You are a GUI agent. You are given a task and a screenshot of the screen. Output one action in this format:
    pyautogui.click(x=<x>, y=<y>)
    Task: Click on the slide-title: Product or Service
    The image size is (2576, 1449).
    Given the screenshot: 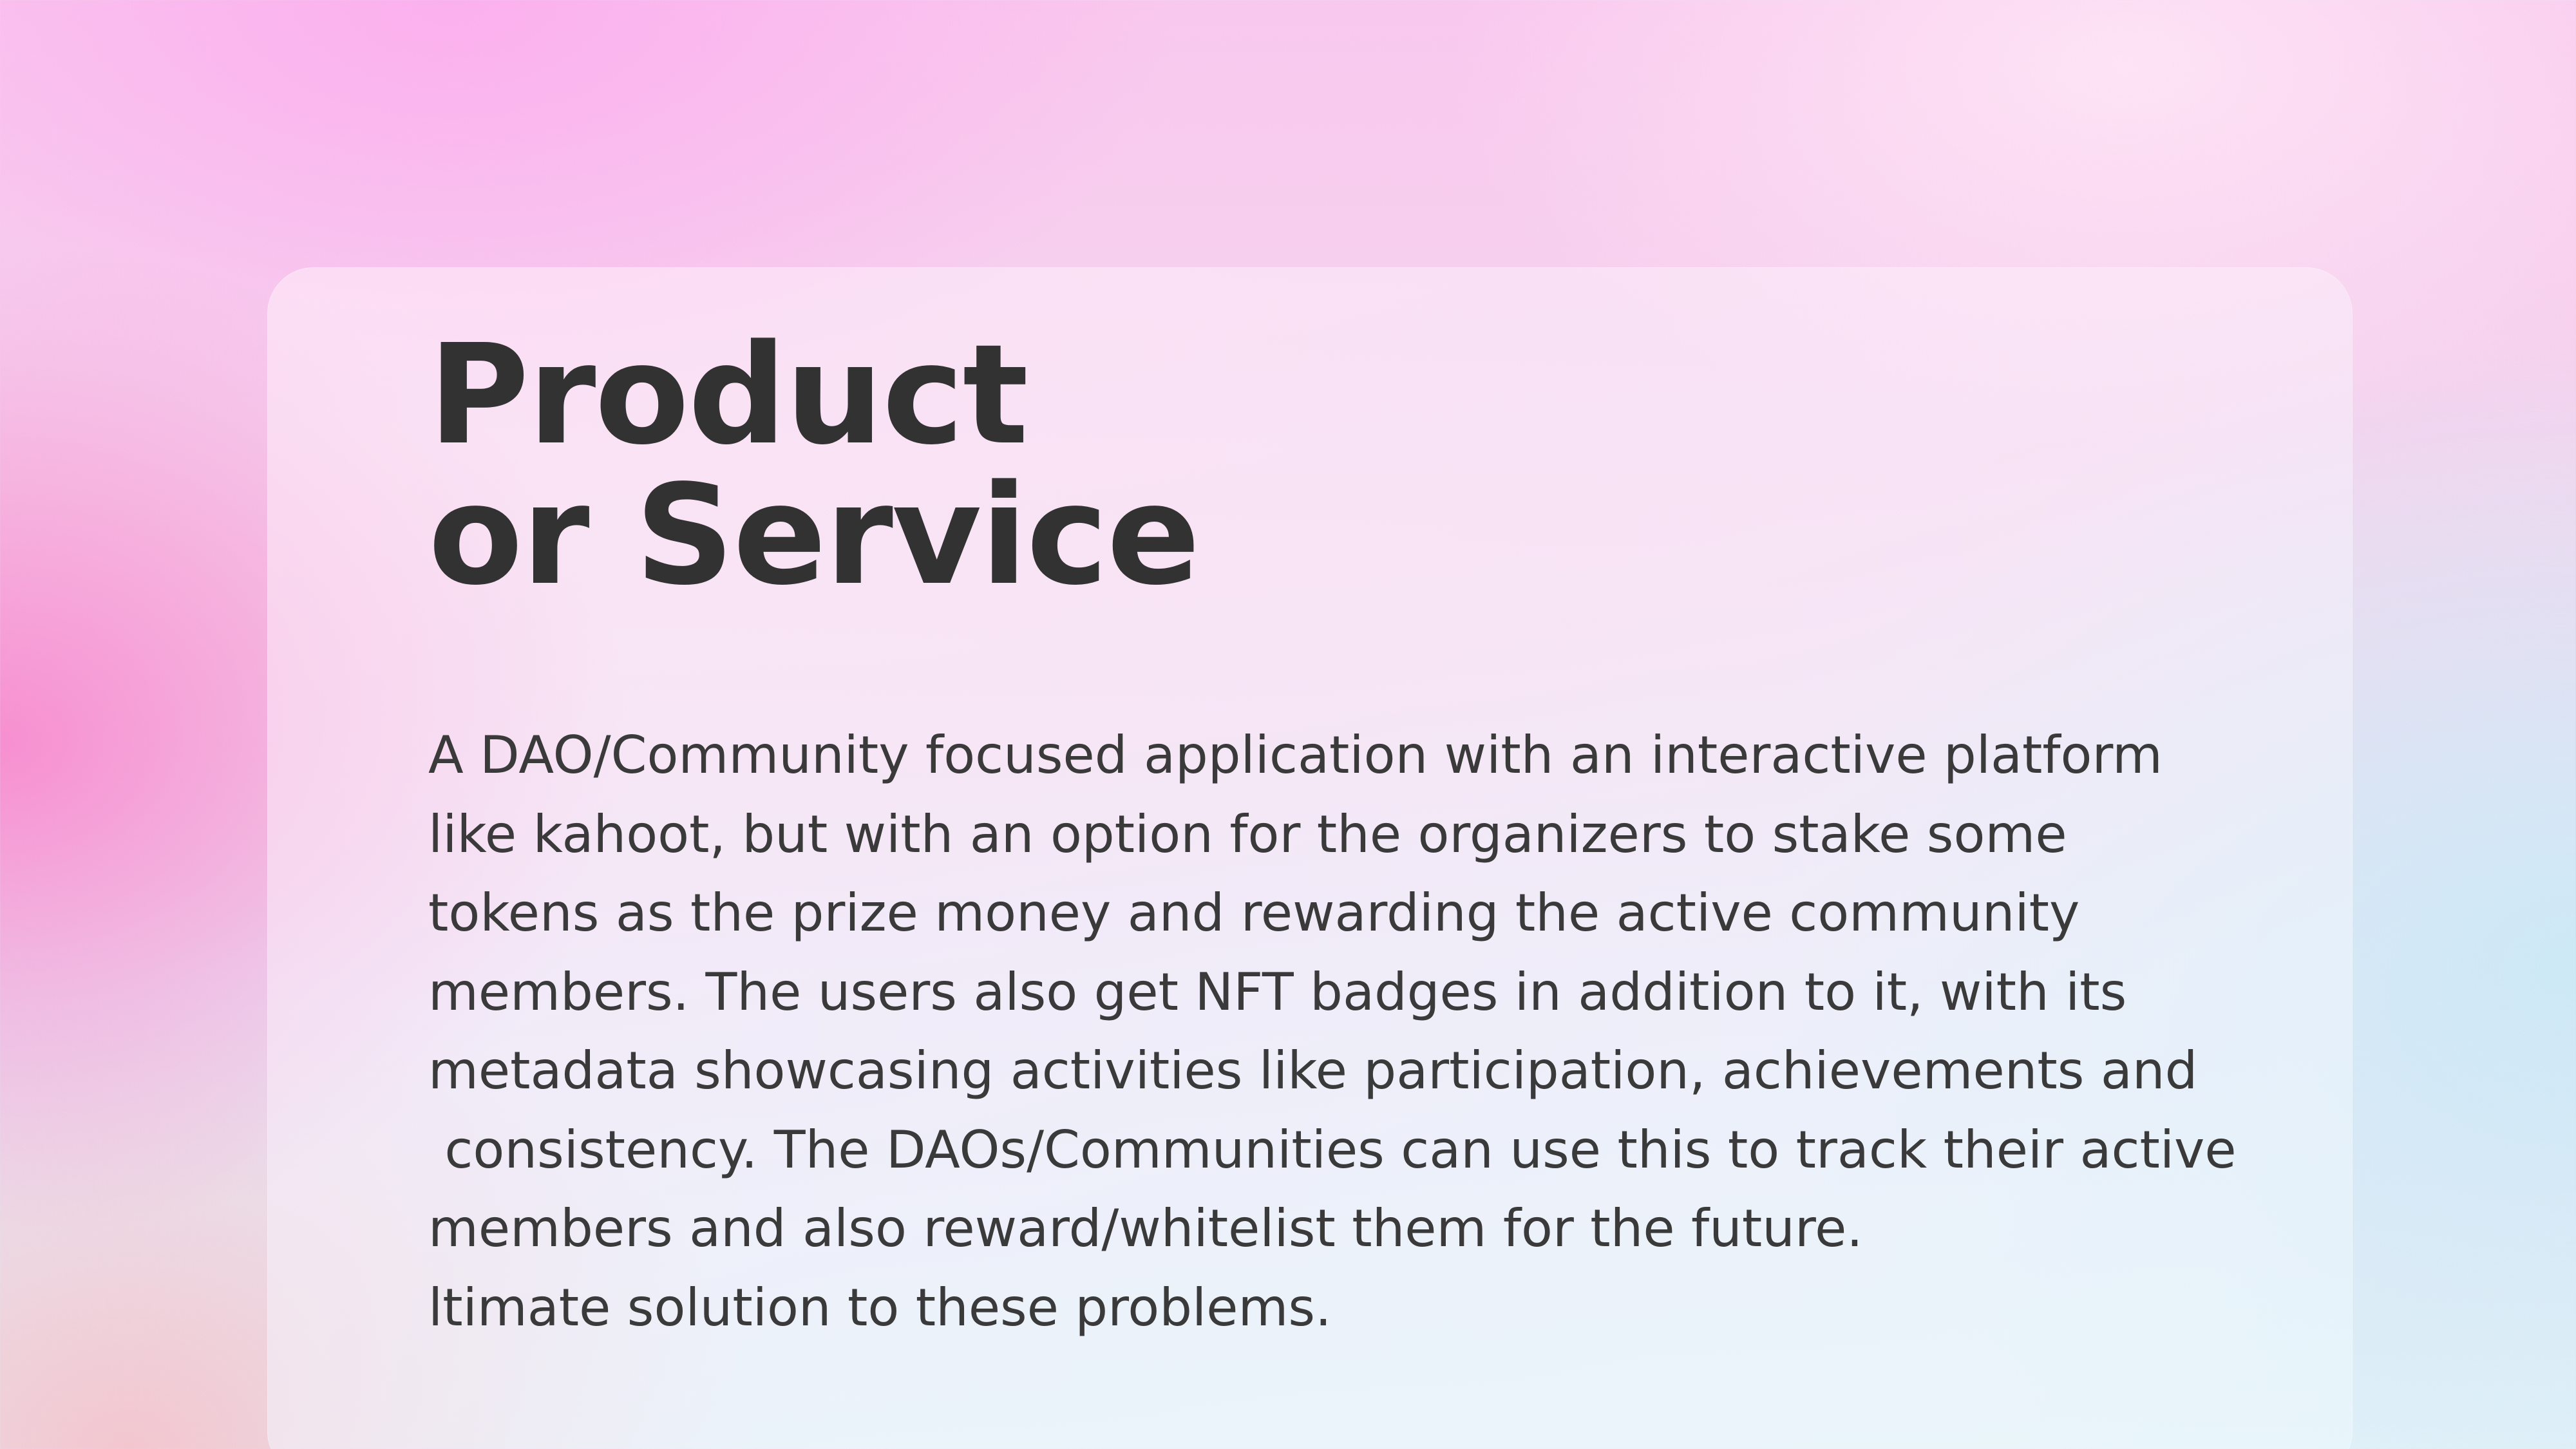 What is the action you would take?
    pyautogui.click(x=814, y=465)
    